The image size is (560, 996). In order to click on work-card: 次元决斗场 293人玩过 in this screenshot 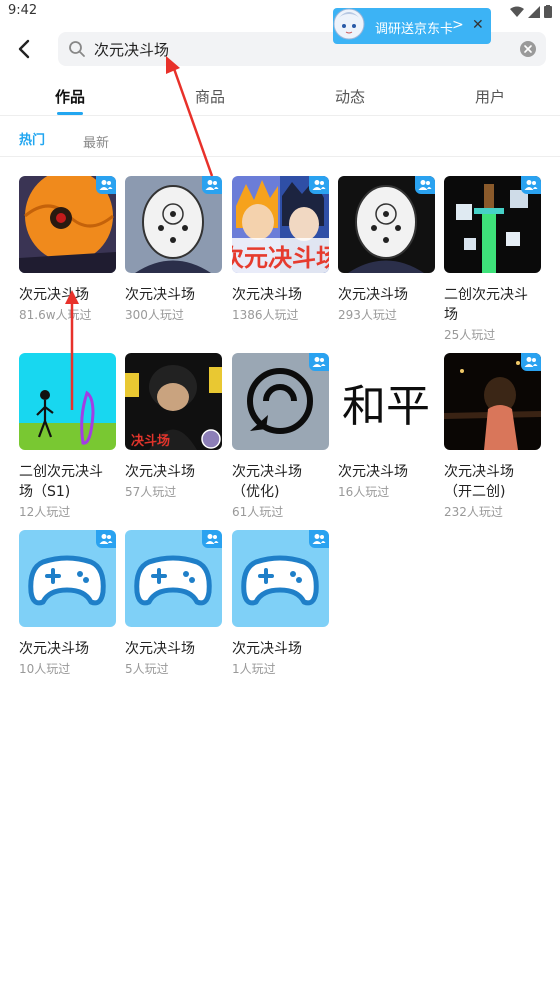, I will do `click(386, 250)`.